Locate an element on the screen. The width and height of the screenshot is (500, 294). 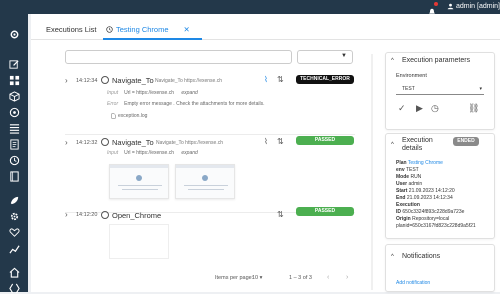
status-filter-select: ▼ is located at coordinates (325, 57).